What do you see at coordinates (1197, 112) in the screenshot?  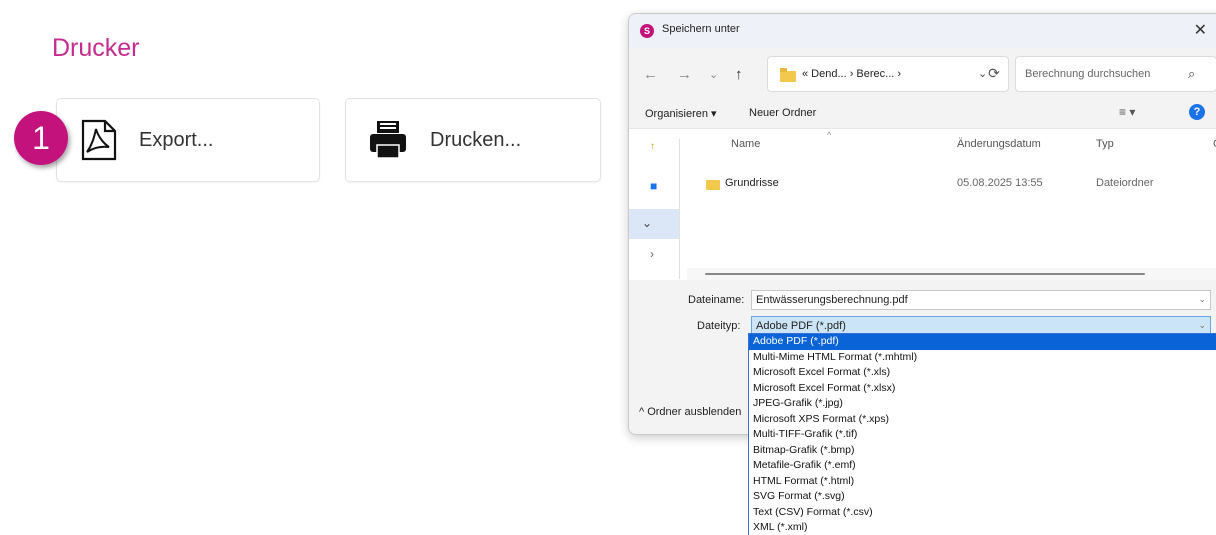 I see `help-icon: ?` at bounding box center [1197, 112].